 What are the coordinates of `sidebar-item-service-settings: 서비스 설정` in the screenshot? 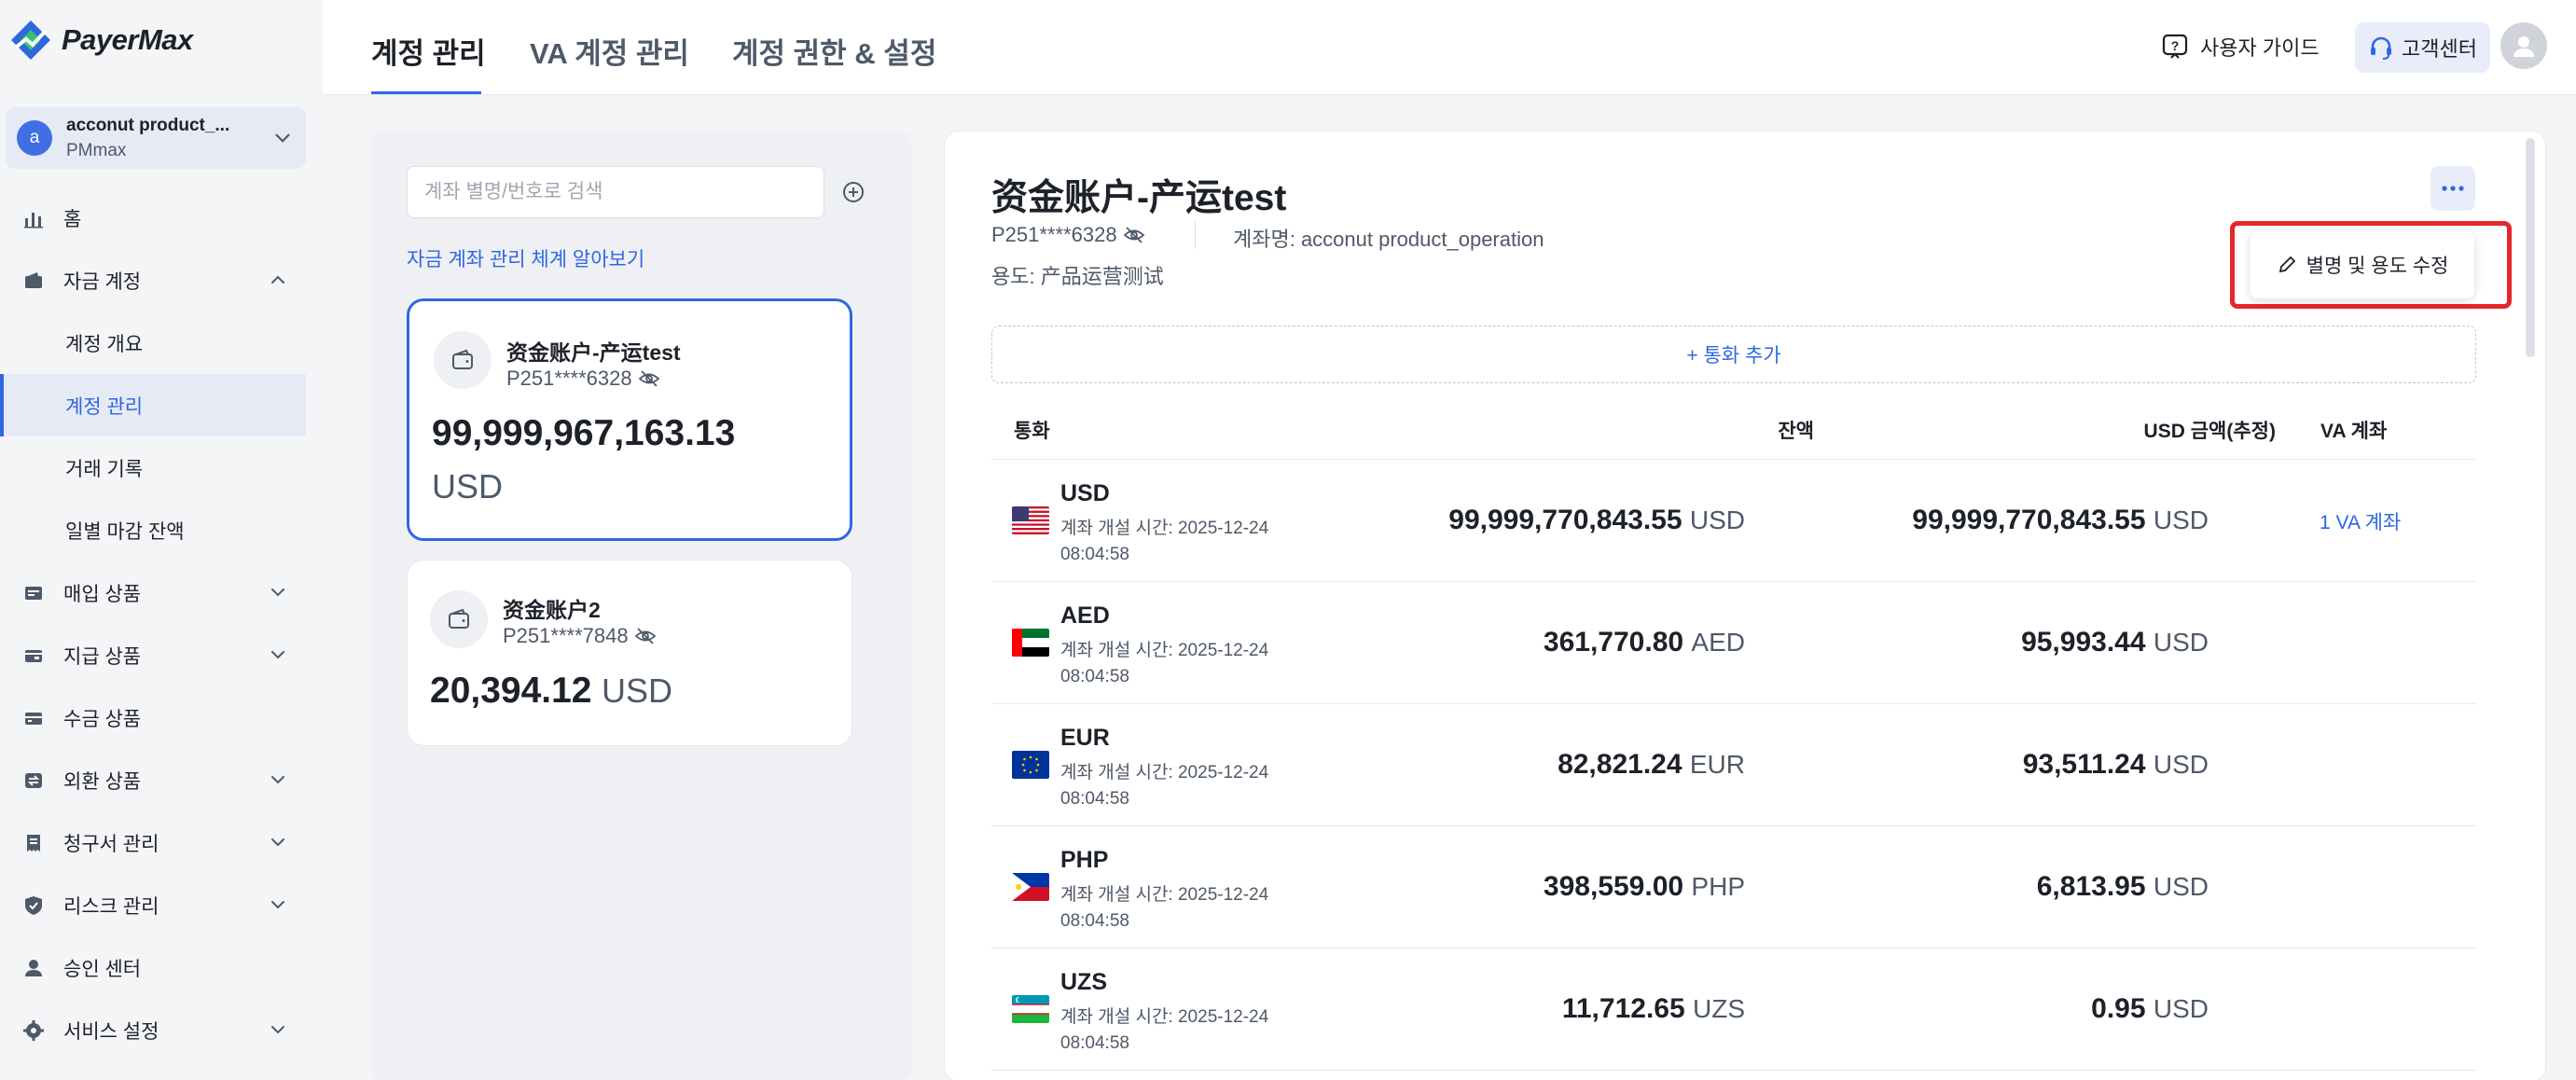 It's located at (161, 1030).